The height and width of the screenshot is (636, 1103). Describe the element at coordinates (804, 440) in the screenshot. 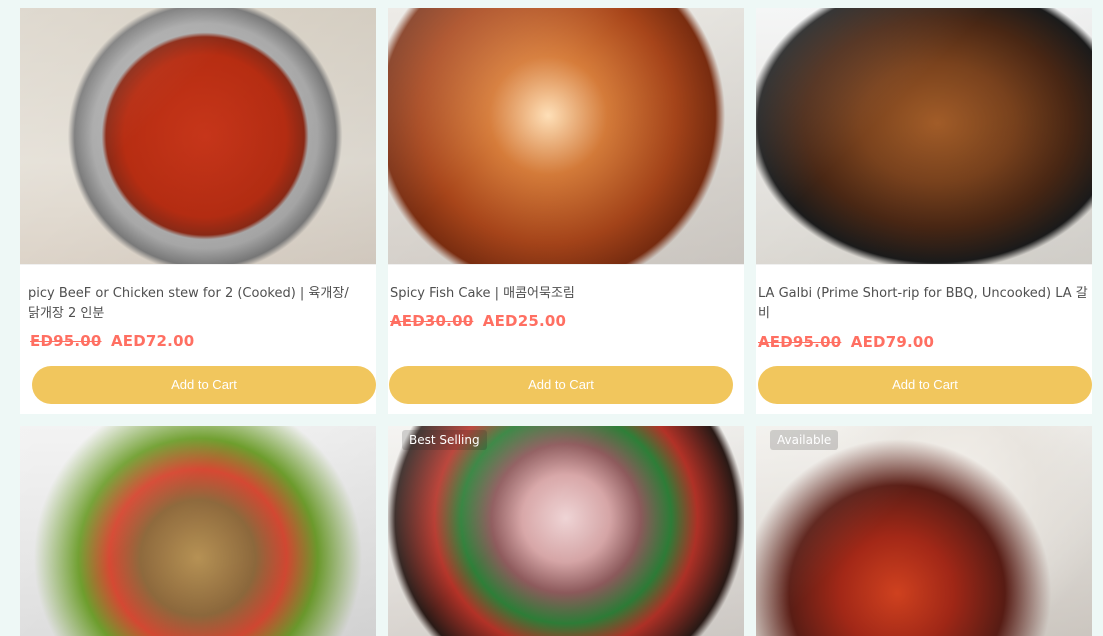

I see `availability-badge: Available` at that location.